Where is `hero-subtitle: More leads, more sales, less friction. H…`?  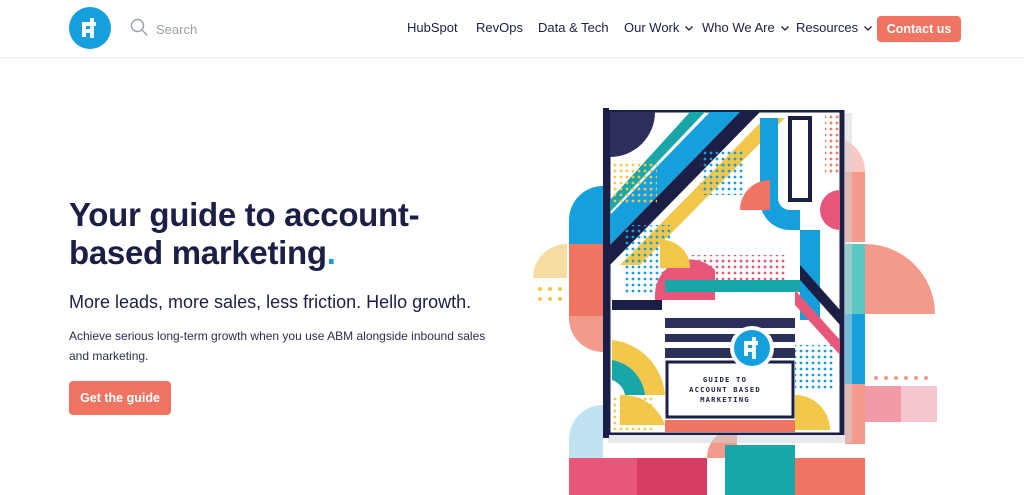 hero-subtitle: More leads, more sales, less friction. H… is located at coordinates (270, 302).